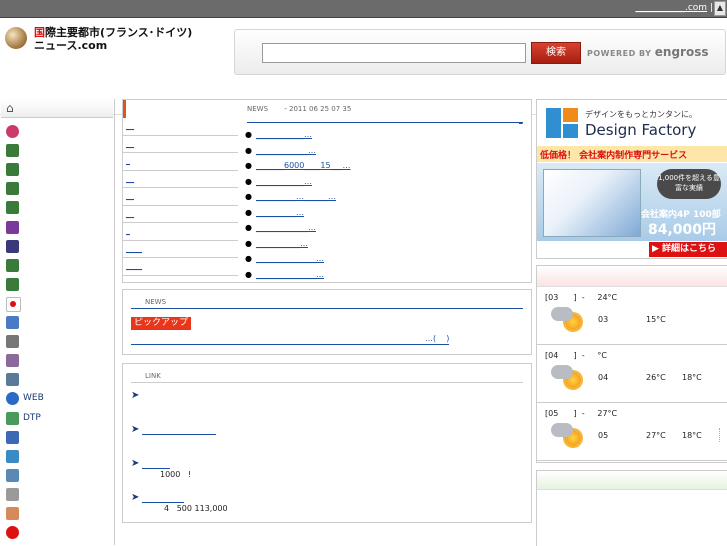 Image resolution: width=727 pixels, height=546 pixels. Describe the element at coordinates (156, 464) in the screenshot. I see `link-item-link: _____` at that location.